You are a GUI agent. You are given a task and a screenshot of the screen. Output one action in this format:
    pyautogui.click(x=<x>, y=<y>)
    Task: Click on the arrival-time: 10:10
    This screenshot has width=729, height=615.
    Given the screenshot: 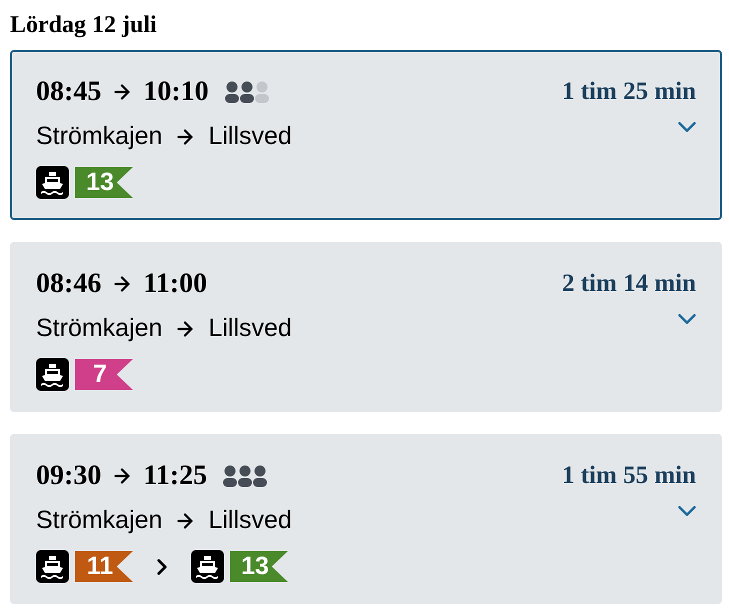 What is the action you would take?
    pyautogui.click(x=176, y=92)
    